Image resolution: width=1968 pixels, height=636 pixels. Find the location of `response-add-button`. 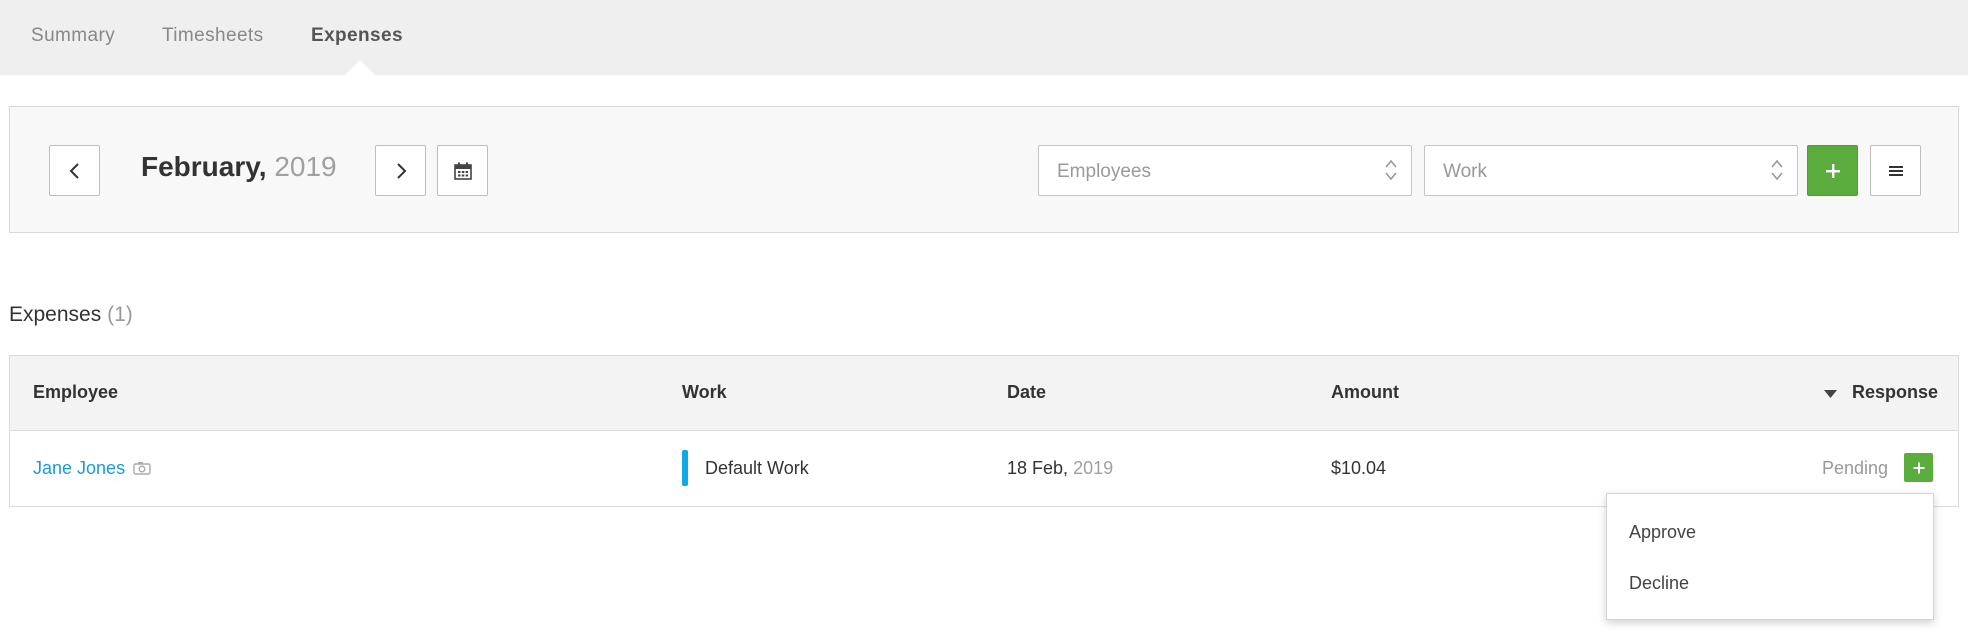

response-add-button is located at coordinates (1918, 467).